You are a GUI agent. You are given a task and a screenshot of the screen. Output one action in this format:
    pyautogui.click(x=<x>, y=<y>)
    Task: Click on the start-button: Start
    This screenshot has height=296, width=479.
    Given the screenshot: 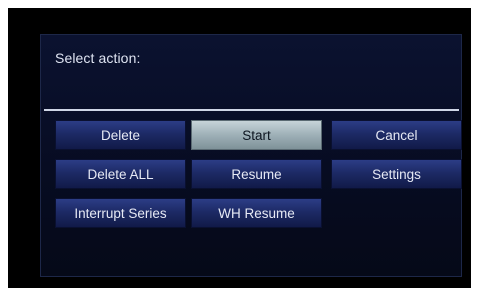 What is the action you would take?
    pyautogui.click(x=256, y=135)
    